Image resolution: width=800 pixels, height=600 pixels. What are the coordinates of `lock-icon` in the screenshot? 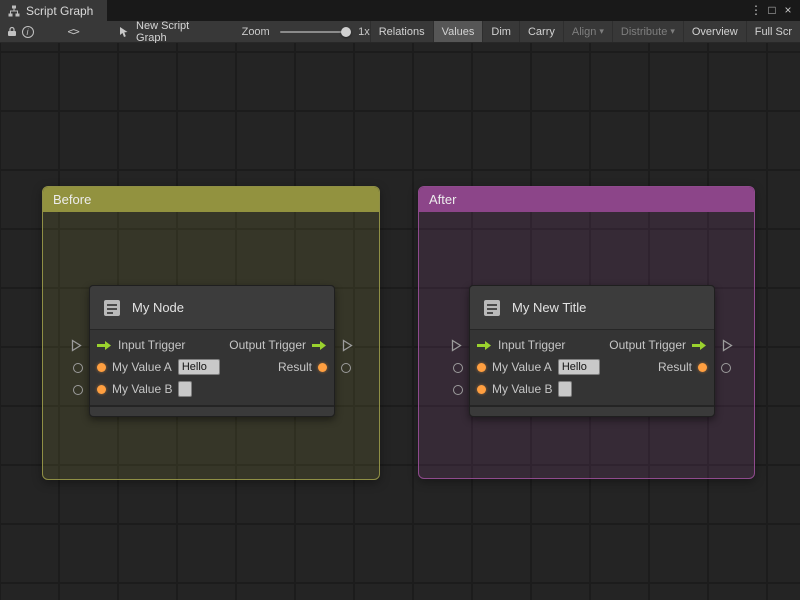 It's located at (12, 31).